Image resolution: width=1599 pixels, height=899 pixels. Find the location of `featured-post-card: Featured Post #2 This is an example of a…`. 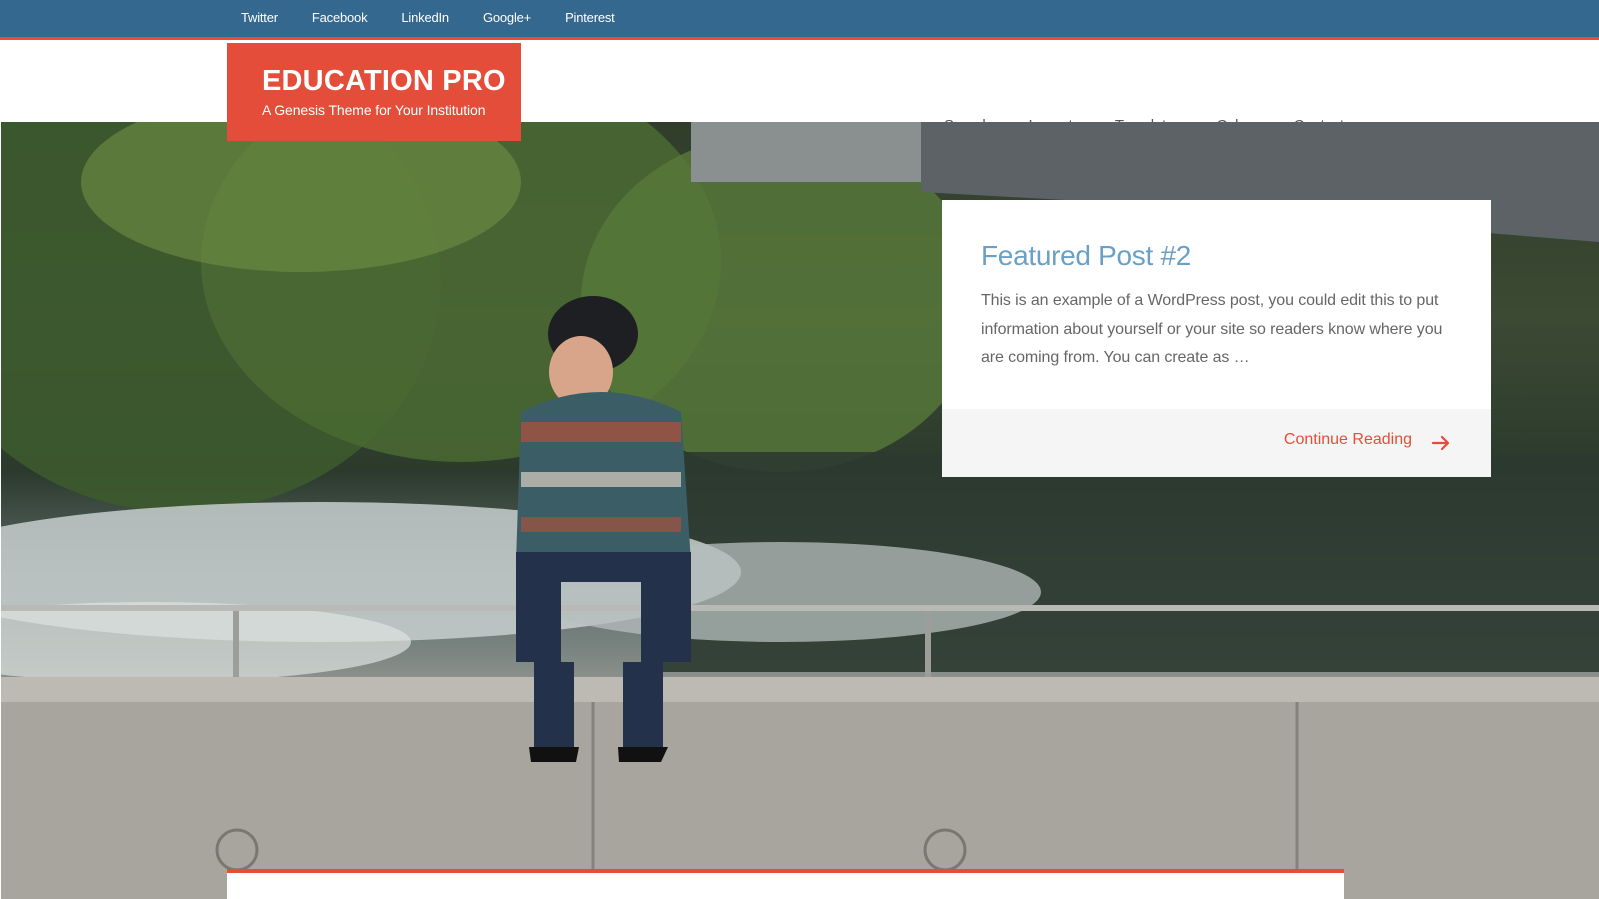

featured-post-card: Featured Post #2 This is an example of a… is located at coordinates (1216, 338).